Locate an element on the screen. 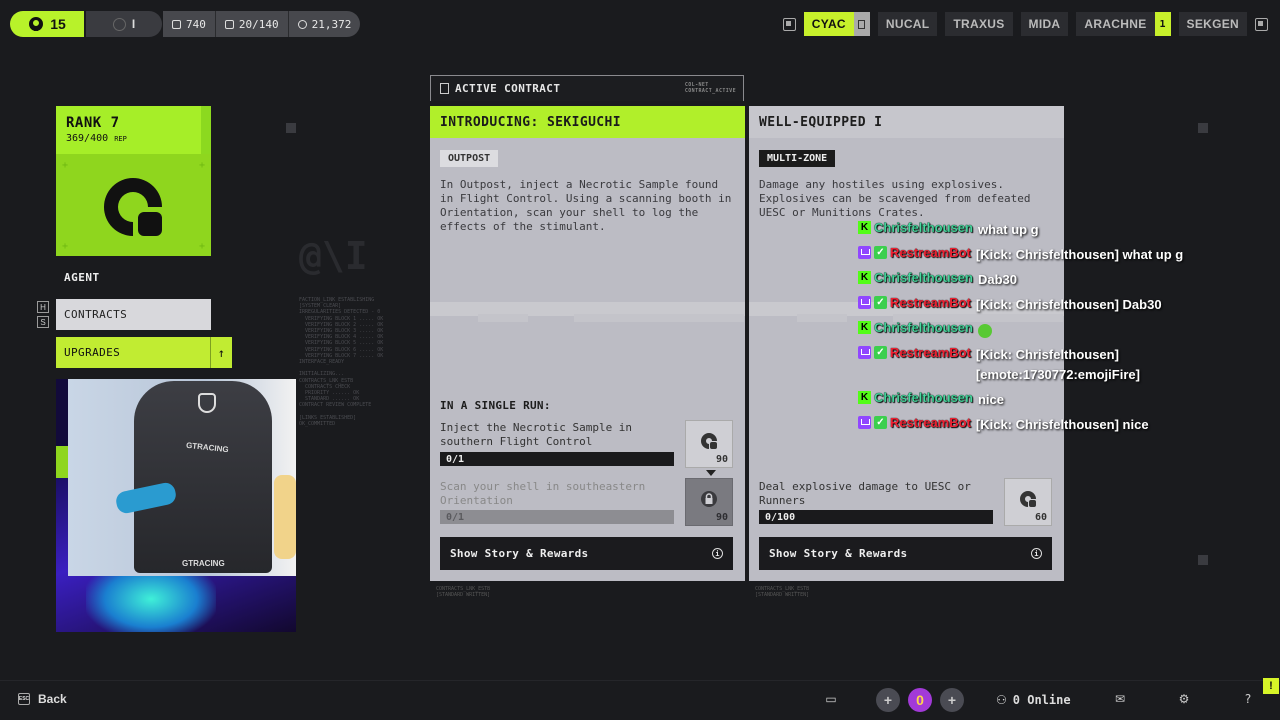  task-reward-locked: 90 is located at coordinates (709, 502).